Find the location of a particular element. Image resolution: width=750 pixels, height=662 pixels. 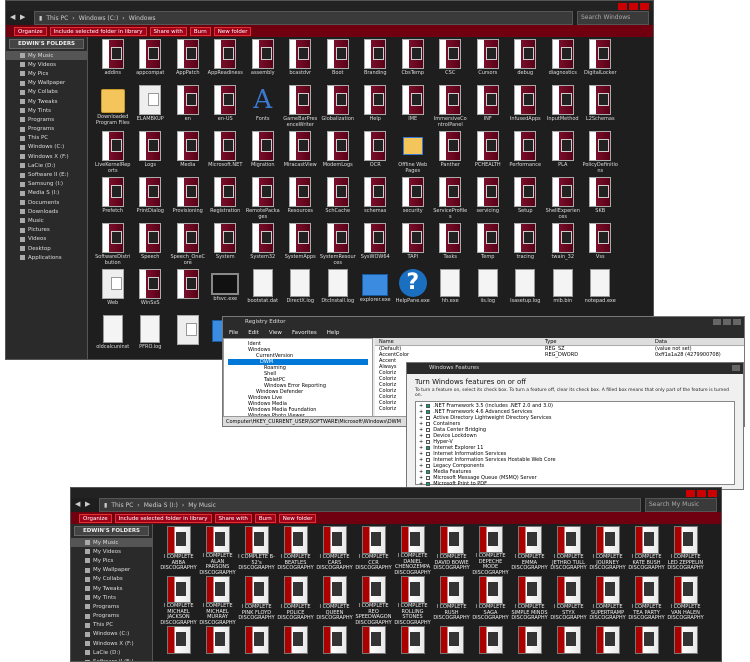

file-item: Globalization is located at coordinates (338, 108).